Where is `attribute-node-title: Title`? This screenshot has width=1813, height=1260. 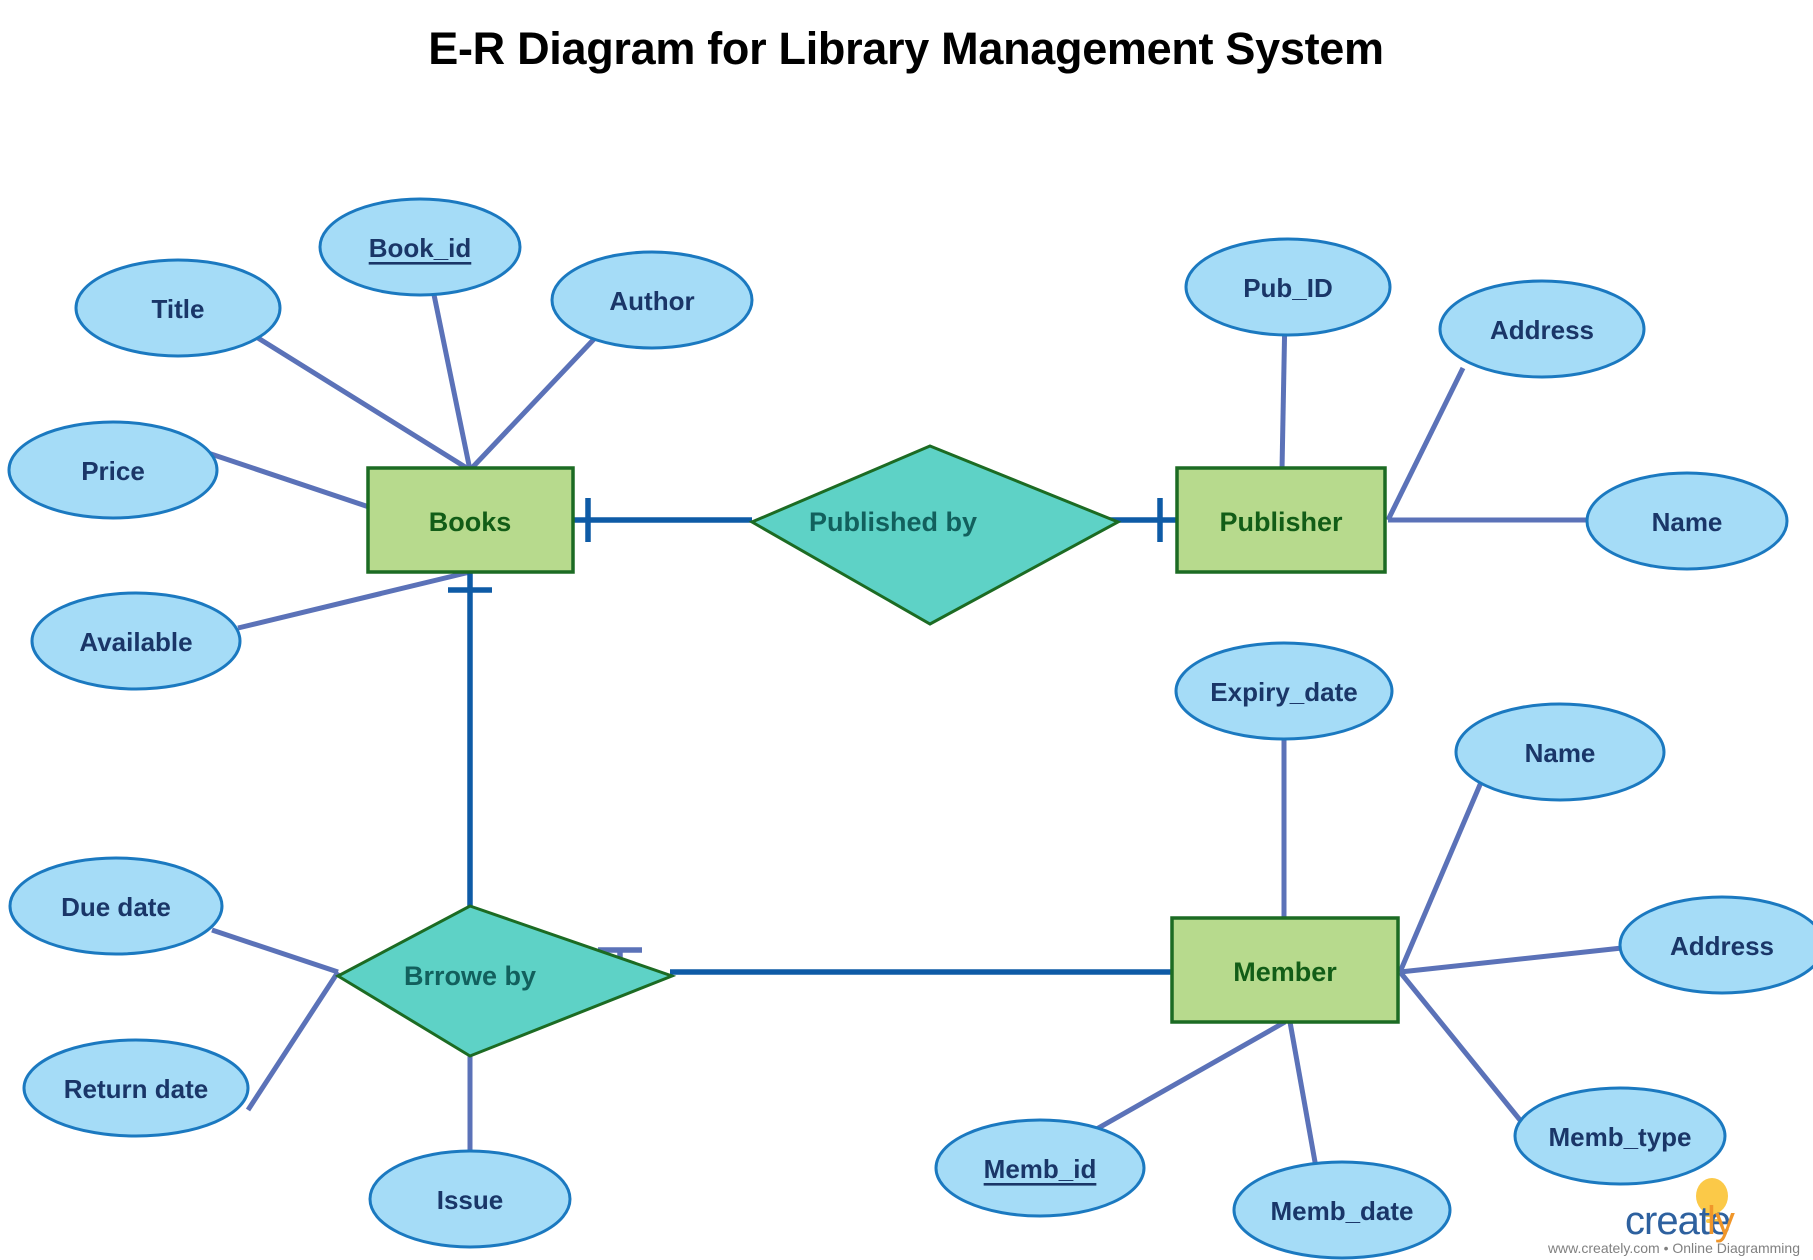
attribute-node-title: Title is located at coordinates (178, 308).